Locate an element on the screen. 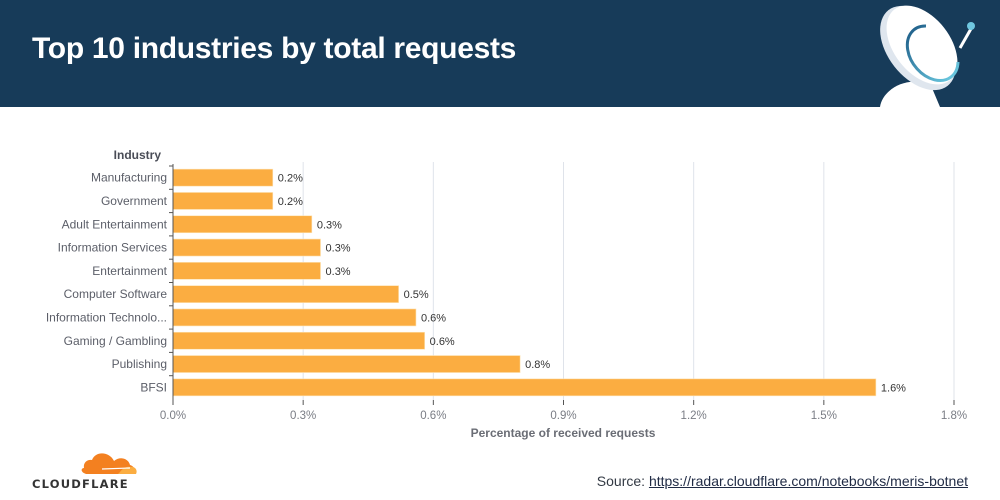  x-tick-label: 0.6% is located at coordinates (433, 416).